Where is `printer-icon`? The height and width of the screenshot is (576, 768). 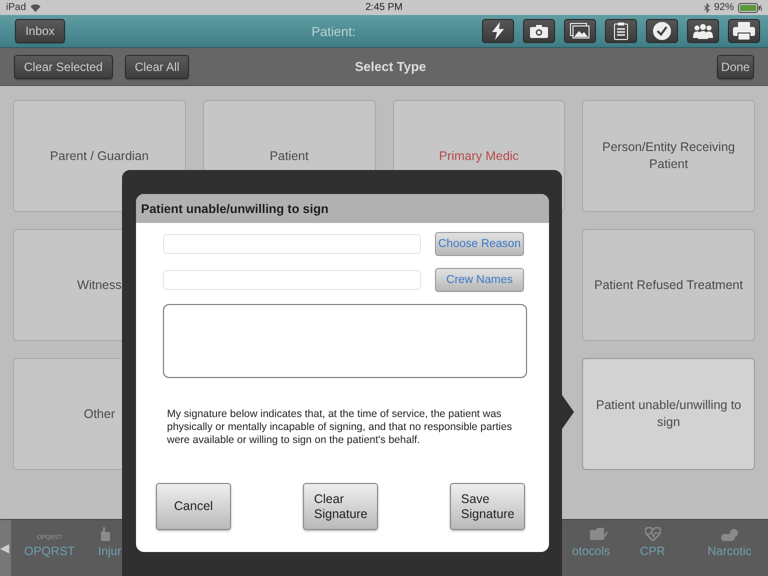
printer-icon is located at coordinates (744, 31).